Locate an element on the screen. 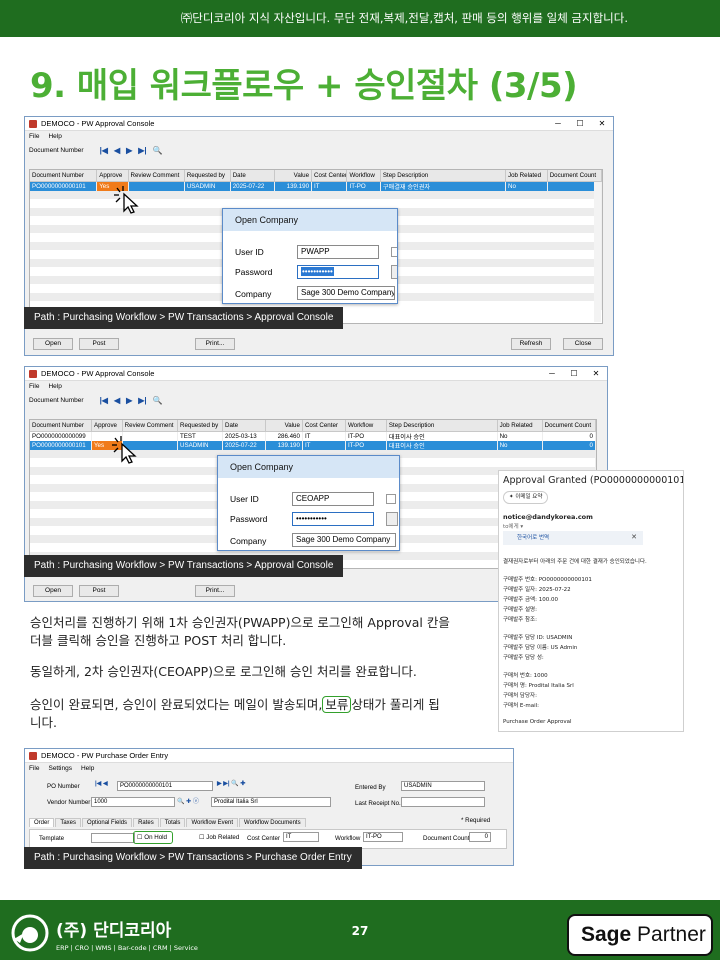 This screenshot has width=720, height=960. close-button: Close is located at coordinates (583, 344).